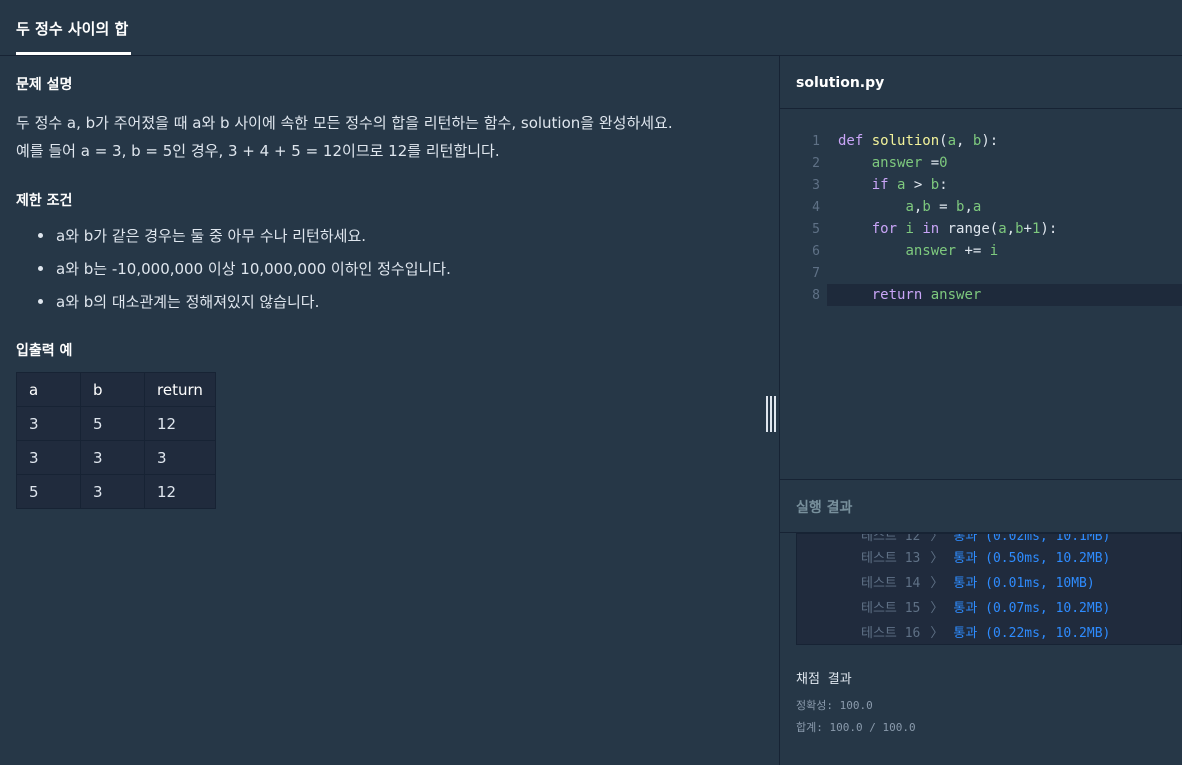 This screenshot has width=1182, height=765. I want to click on test-label: 테스트 16, so click(891, 633).